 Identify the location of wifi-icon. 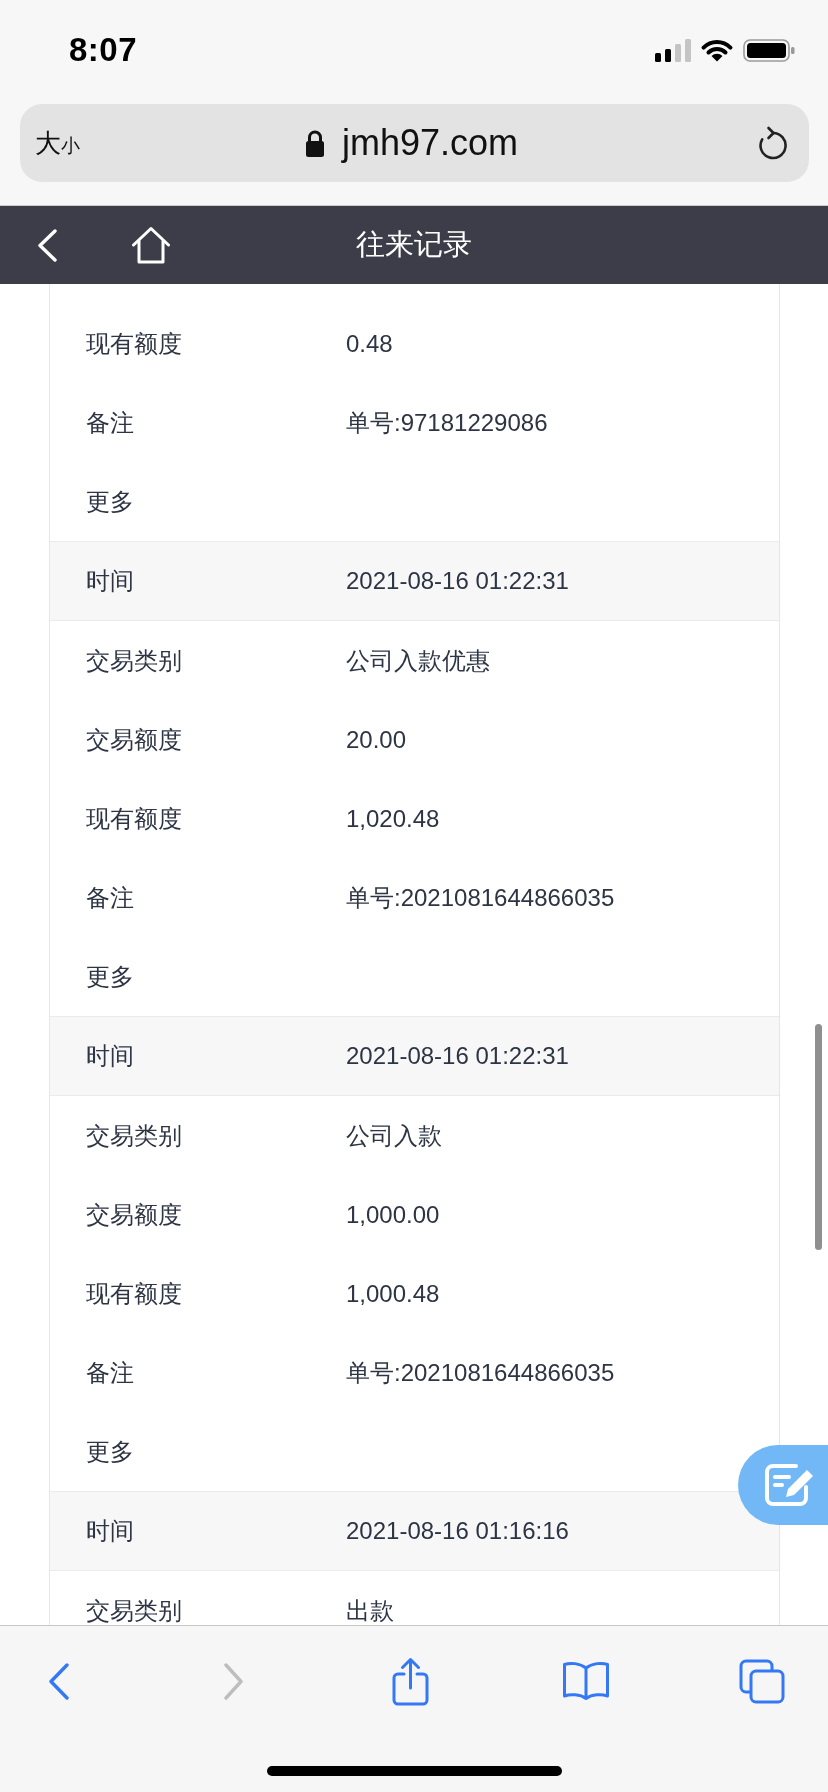
(717, 50).